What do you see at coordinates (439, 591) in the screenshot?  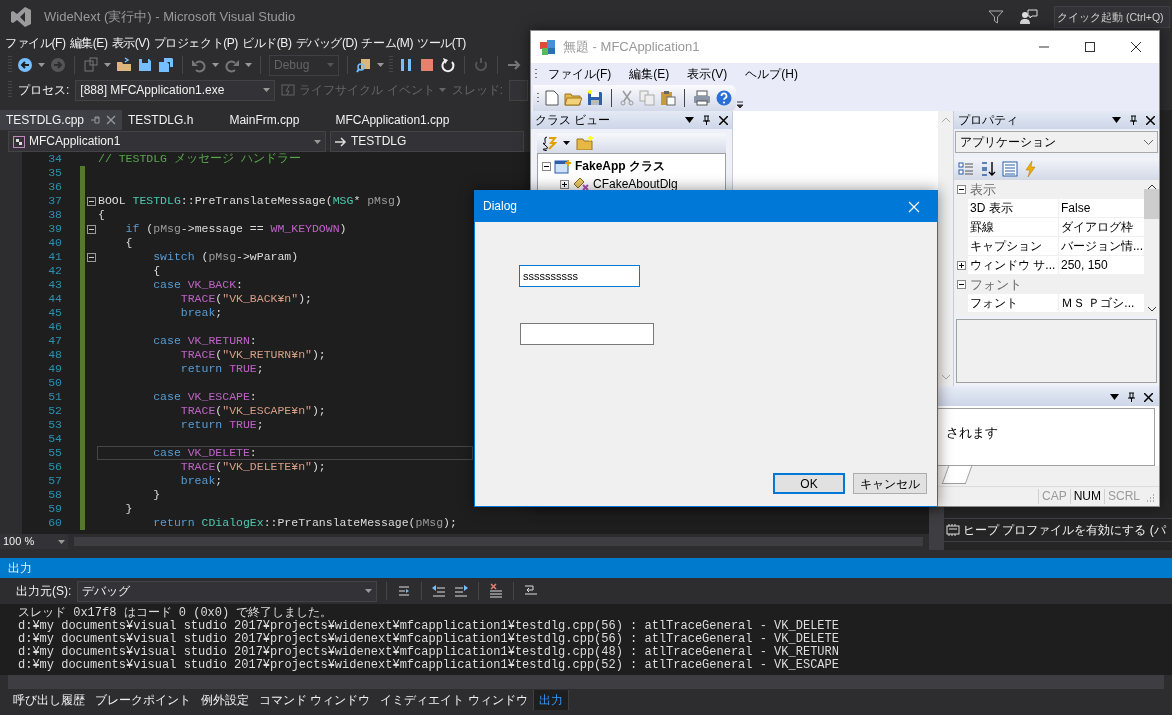 I see `previous-message-icon` at bounding box center [439, 591].